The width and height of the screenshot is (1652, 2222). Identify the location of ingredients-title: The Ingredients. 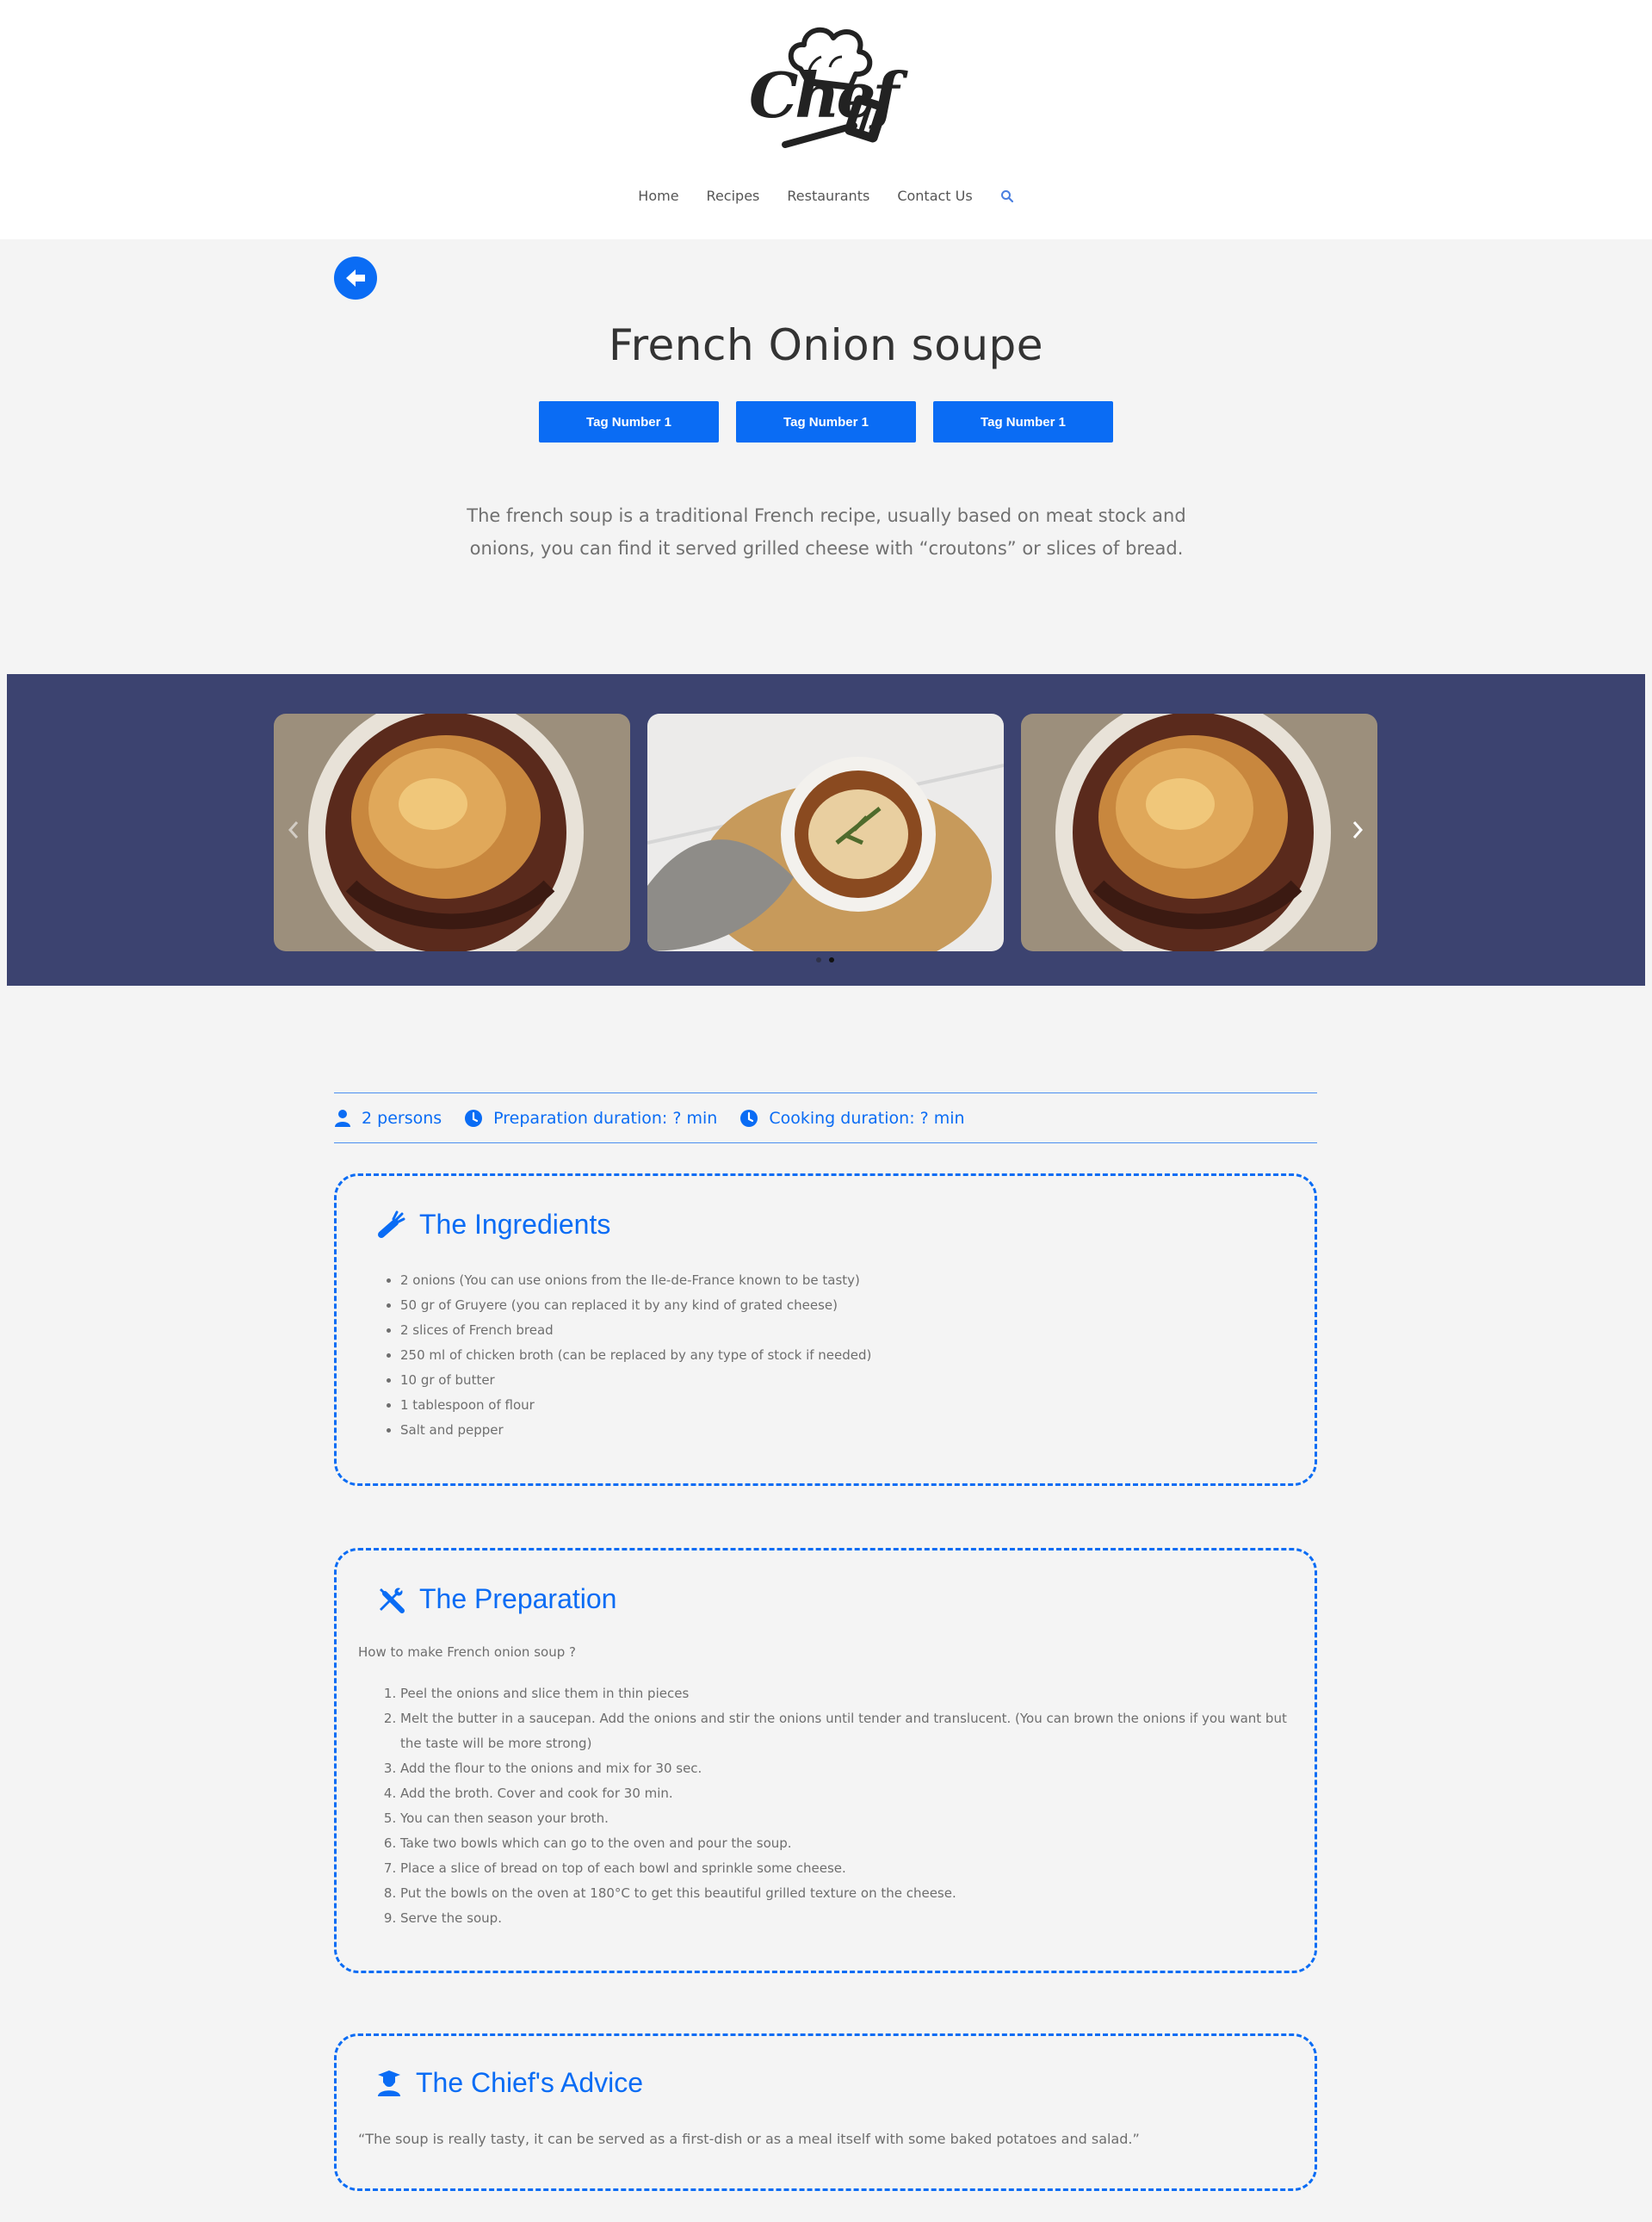
(515, 1224).